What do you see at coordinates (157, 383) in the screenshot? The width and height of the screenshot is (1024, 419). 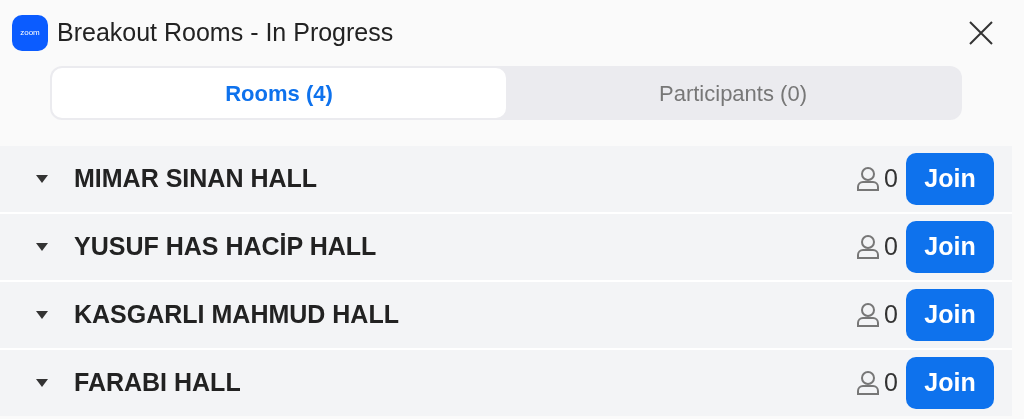 I see `room-name: FARABI HALL` at bounding box center [157, 383].